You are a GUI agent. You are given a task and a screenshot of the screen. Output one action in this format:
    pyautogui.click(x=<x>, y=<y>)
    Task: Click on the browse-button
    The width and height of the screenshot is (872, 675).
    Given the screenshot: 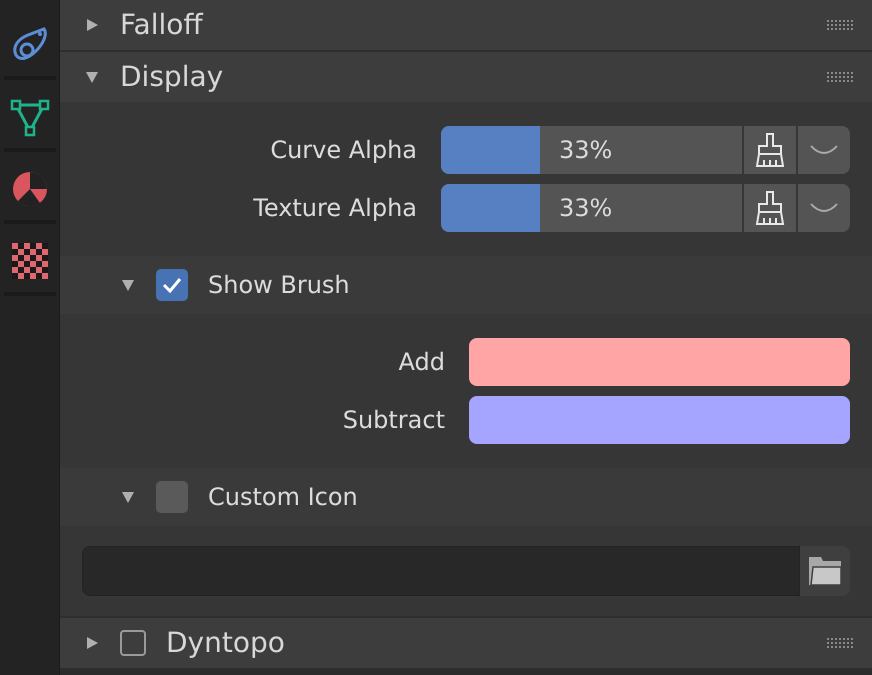 What is the action you would take?
    pyautogui.click(x=825, y=571)
    